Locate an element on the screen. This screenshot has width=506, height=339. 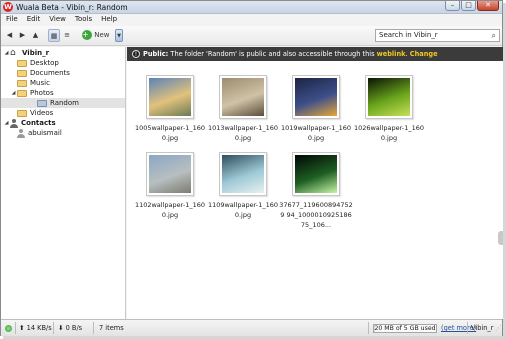
sidebar-item-photos: ◢ Photos is located at coordinates (32, 93).